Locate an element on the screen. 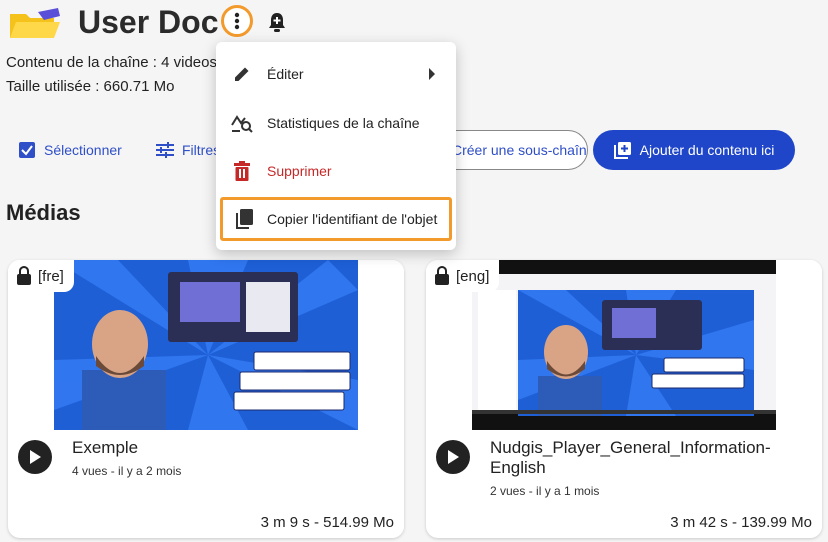 The image size is (828, 542). select-label: Sélectionner is located at coordinates (83, 150).